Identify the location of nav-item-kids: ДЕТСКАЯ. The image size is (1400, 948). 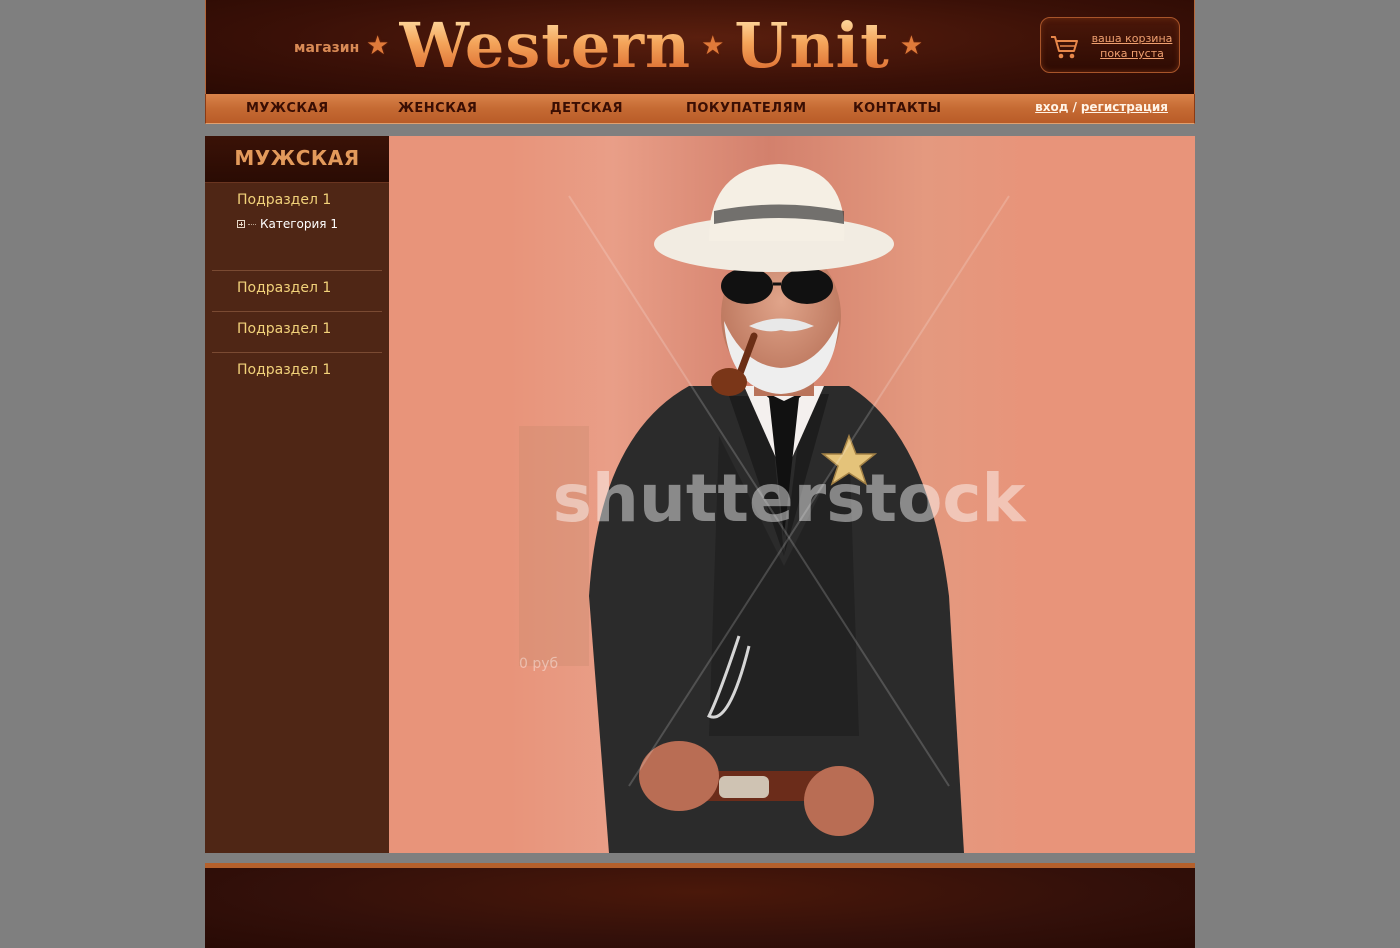
(586, 108).